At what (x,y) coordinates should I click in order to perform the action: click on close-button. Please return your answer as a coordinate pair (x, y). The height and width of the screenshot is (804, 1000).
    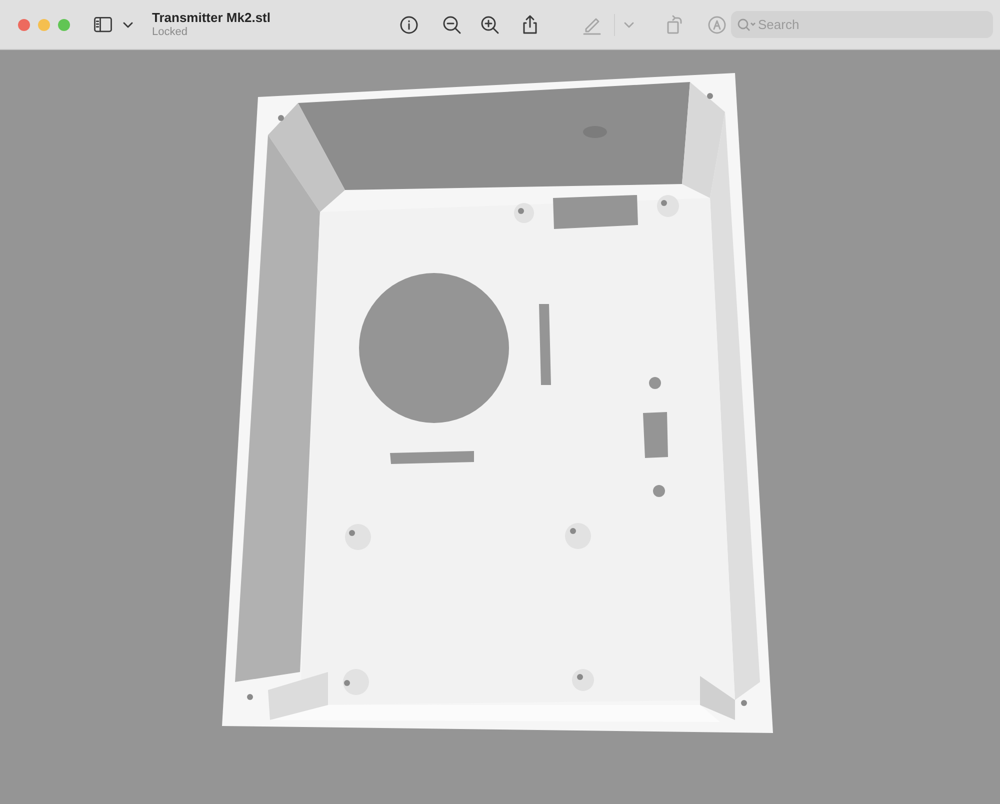
    Looking at the image, I should click on (24, 24).